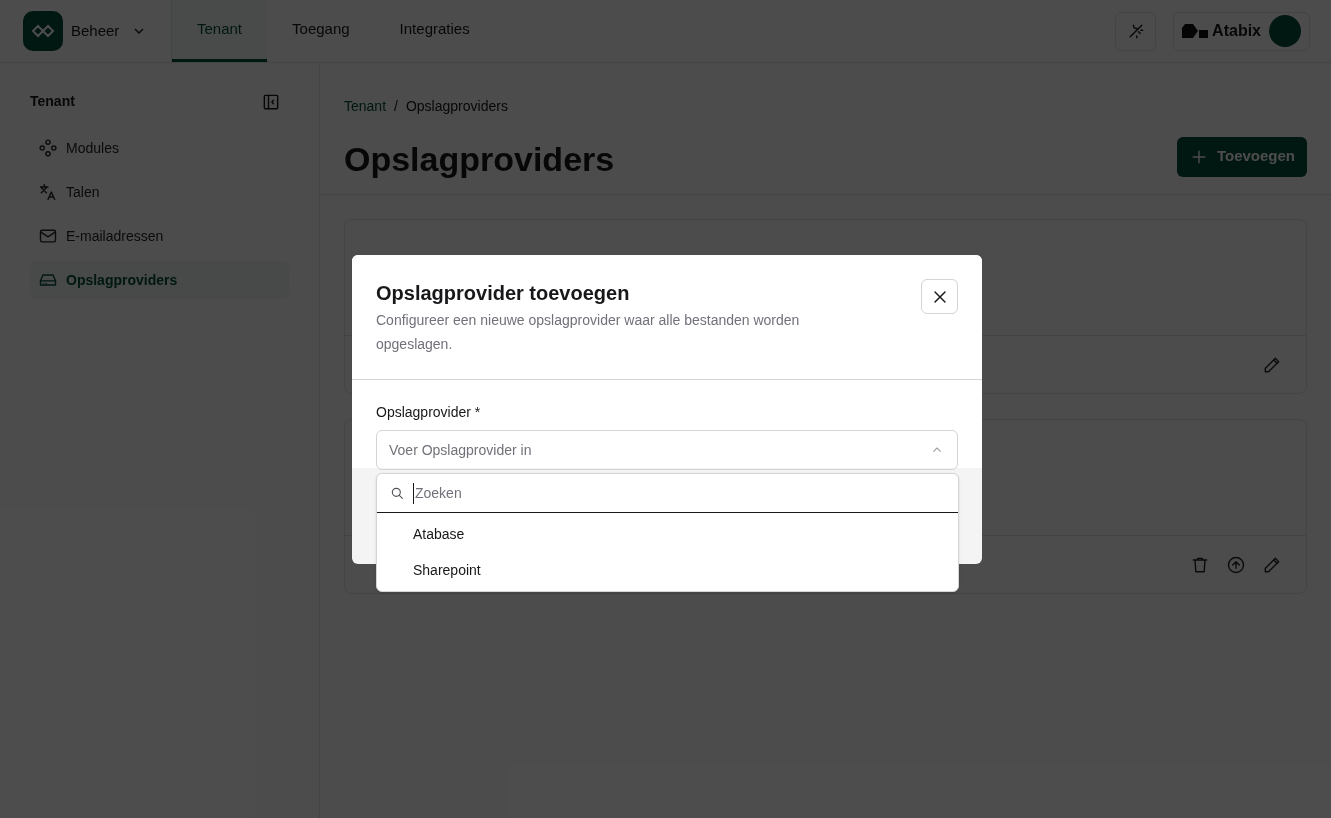  Describe the element at coordinates (588, 332) in the screenshot. I see `modal-description: Configureer een nieuwe opslagprovider waar alle bestanden worden opgeslagen.` at that location.